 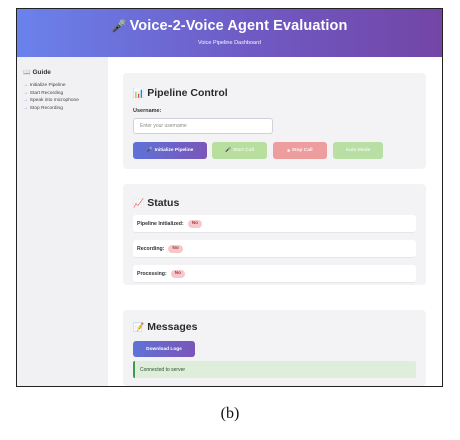 What do you see at coordinates (172, 327) in the screenshot?
I see `messages-title: Messages` at bounding box center [172, 327].